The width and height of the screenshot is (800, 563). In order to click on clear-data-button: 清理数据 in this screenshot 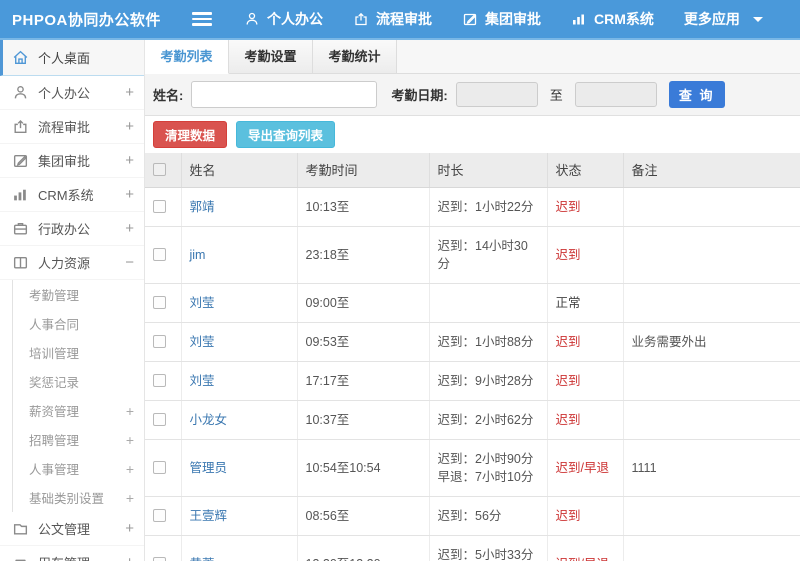, I will do `click(190, 134)`.